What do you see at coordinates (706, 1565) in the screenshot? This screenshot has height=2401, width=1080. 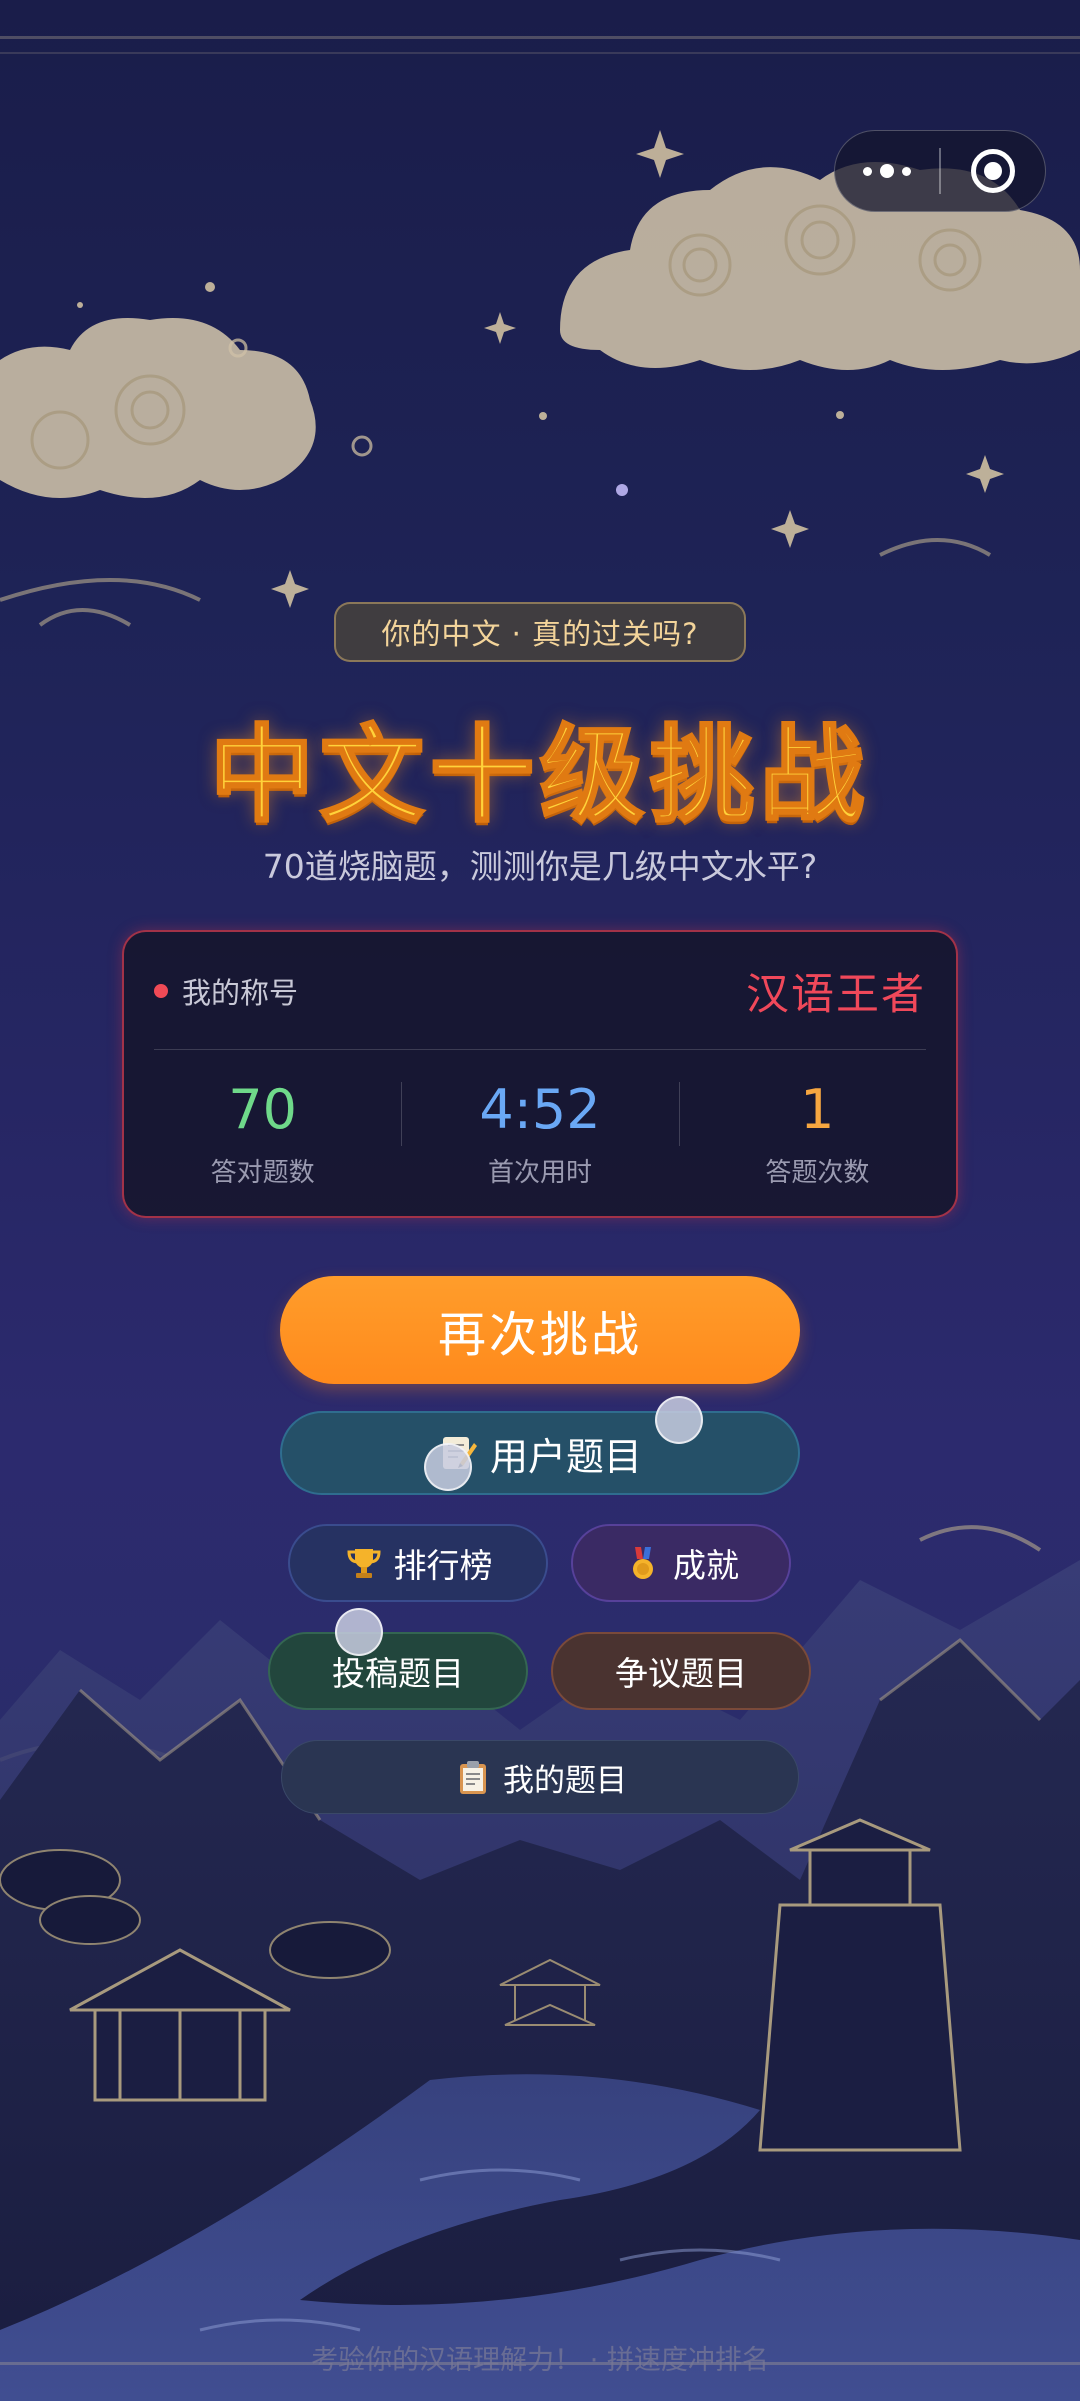 I see `achievements-label: 成就` at bounding box center [706, 1565].